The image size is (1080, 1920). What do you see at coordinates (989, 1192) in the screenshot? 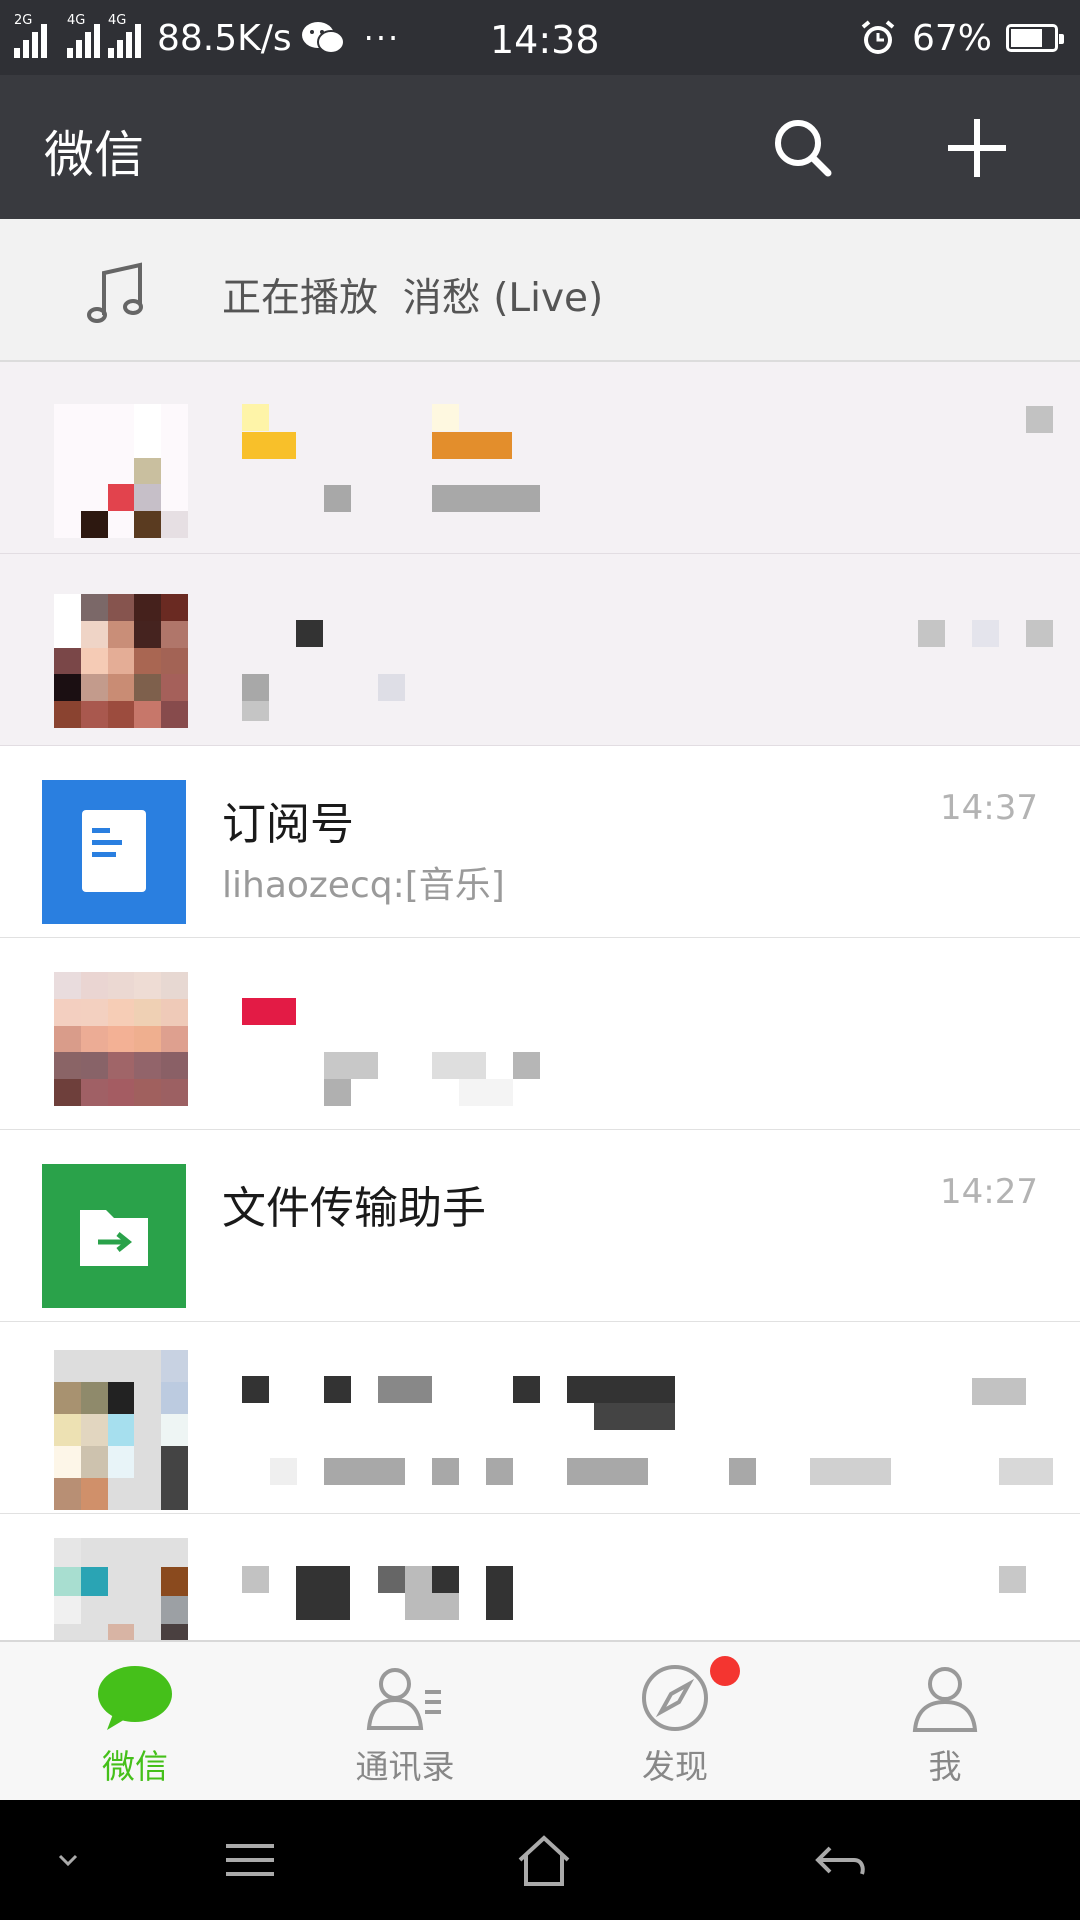
I see `chat-time: 14:27` at bounding box center [989, 1192].